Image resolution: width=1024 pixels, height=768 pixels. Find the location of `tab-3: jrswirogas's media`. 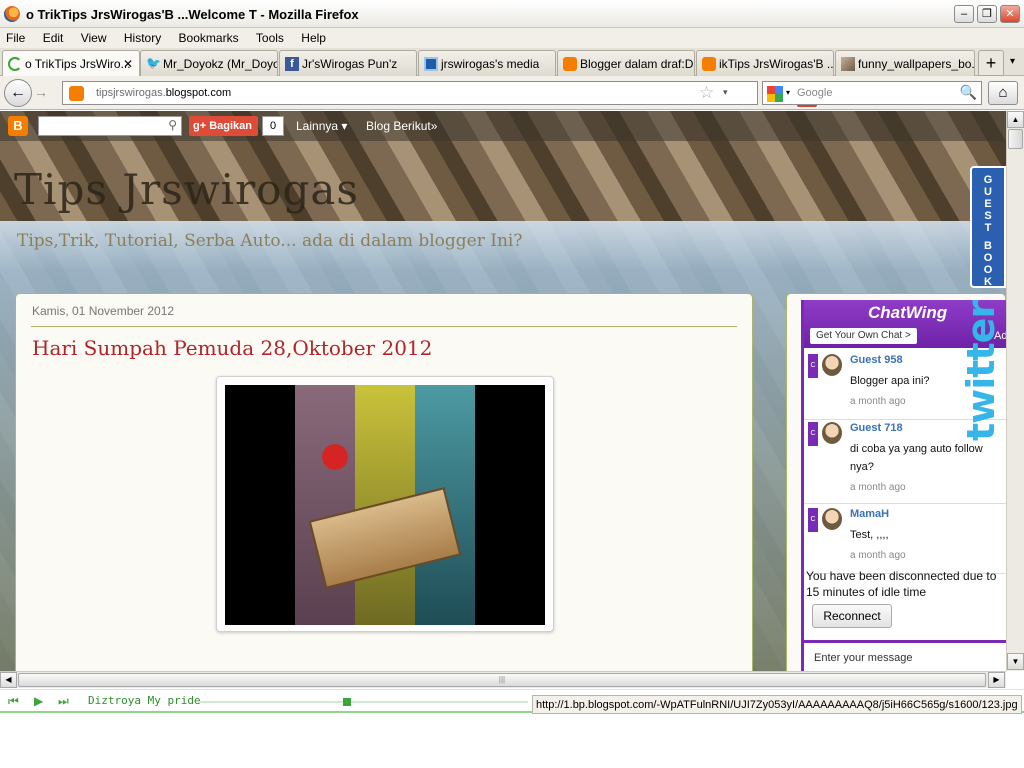

tab-3: jrswirogas's media is located at coordinates (487, 63).